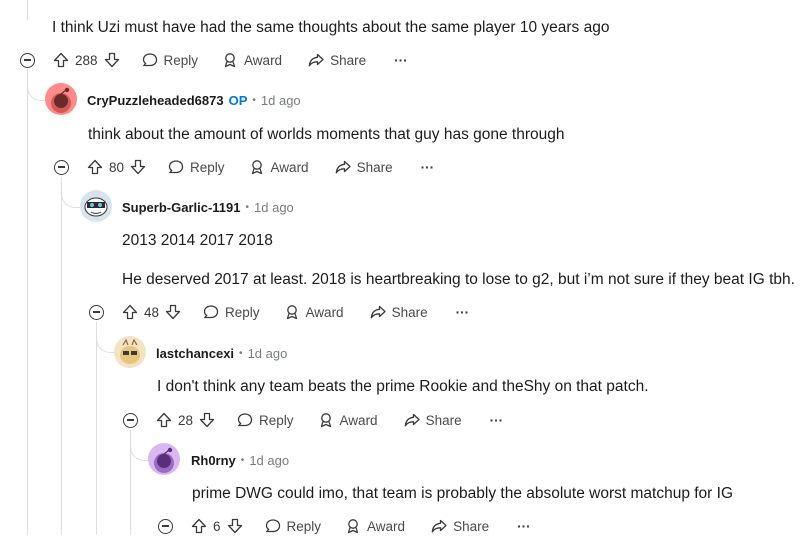 The height and width of the screenshot is (539, 800). I want to click on op-badge: OP, so click(238, 100).